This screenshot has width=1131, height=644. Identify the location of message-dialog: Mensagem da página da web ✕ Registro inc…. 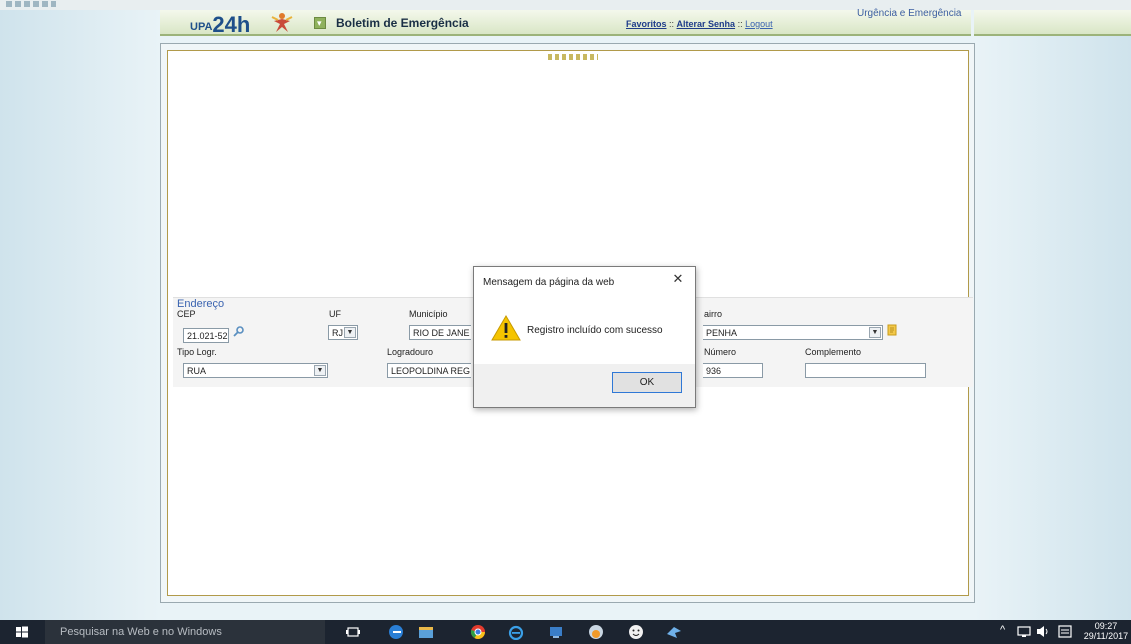
(584, 337).